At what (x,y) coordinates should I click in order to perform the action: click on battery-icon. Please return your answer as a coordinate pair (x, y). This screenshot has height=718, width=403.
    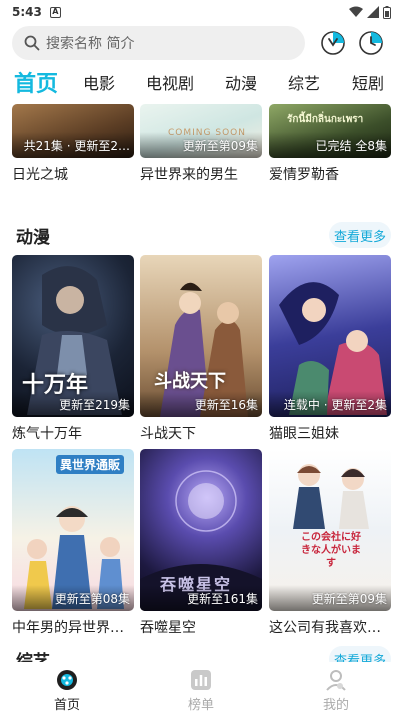
    Looking at the image, I should click on (387, 12).